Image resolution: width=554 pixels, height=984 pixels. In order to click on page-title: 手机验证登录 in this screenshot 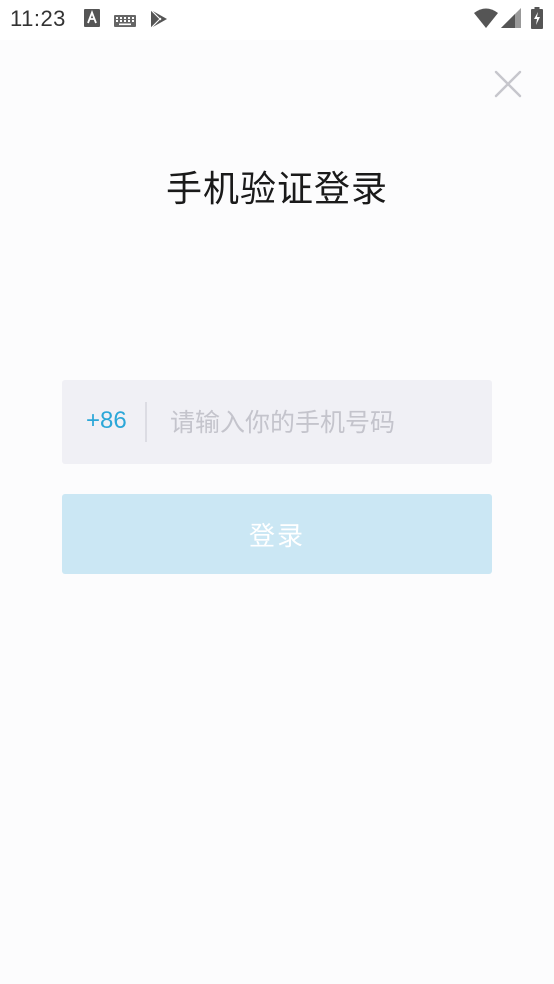, I will do `click(276, 189)`.